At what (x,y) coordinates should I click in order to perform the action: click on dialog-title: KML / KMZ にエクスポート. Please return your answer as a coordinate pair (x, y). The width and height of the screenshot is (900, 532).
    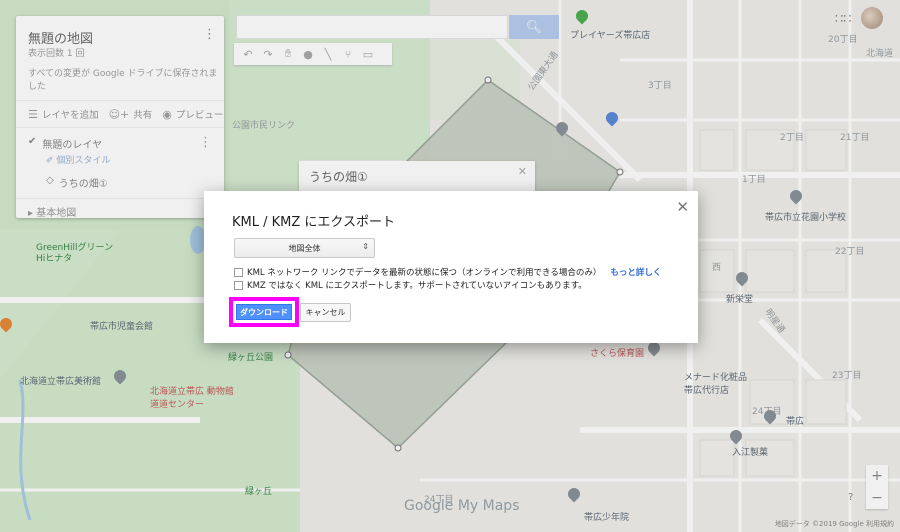
    Looking at the image, I should click on (314, 222).